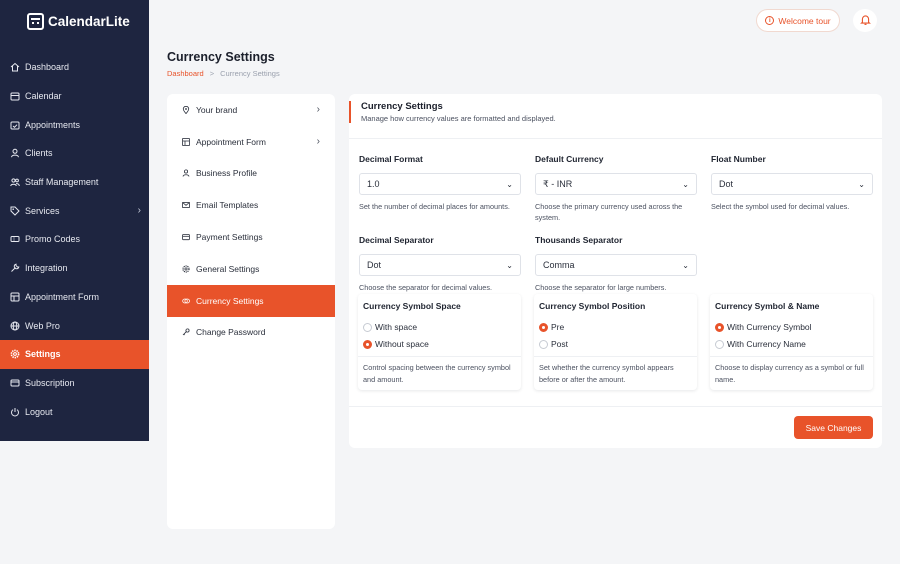  Describe the element at coordinates (558, 327) in the screenshot. I see `radio-label: Pre` at that location.